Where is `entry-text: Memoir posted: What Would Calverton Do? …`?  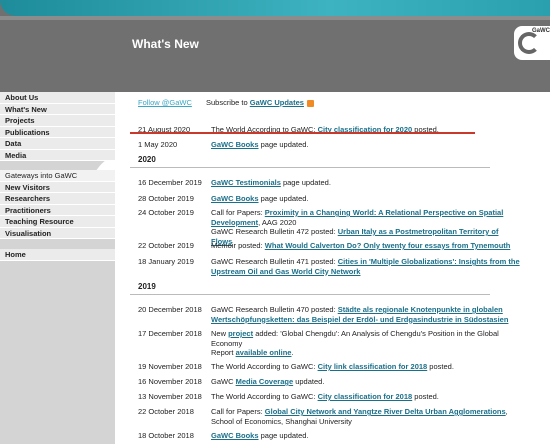
entry-text: Memoir posted: What Would Calverton Do? … is located at coordinates (366, 246).